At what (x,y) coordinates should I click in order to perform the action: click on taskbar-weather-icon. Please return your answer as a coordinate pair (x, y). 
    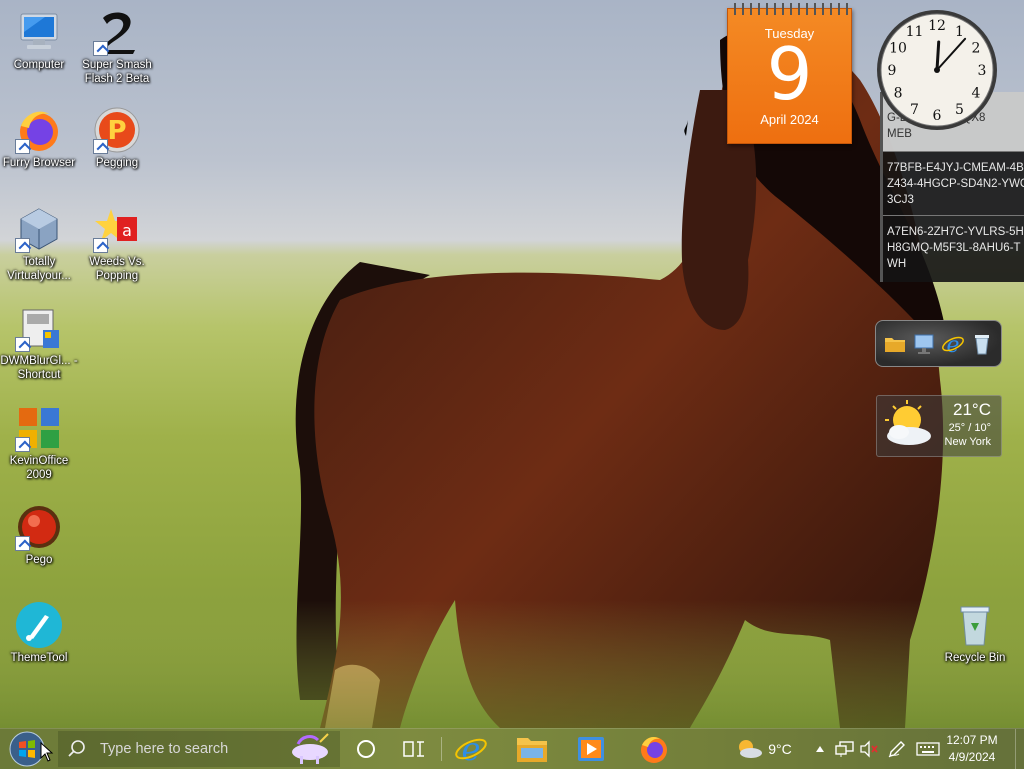
    Looking at the image, I should click on (749, 749).